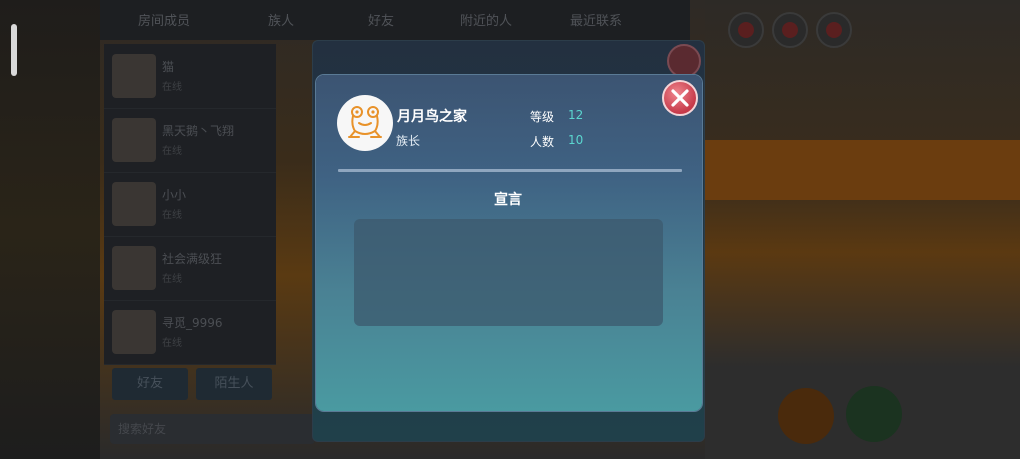 The height and width of the screenshot is (459, 1020). Describe the element at coordinates (234, 384) in the screenshot. I see `strangers-button: 陌生人` at that location.